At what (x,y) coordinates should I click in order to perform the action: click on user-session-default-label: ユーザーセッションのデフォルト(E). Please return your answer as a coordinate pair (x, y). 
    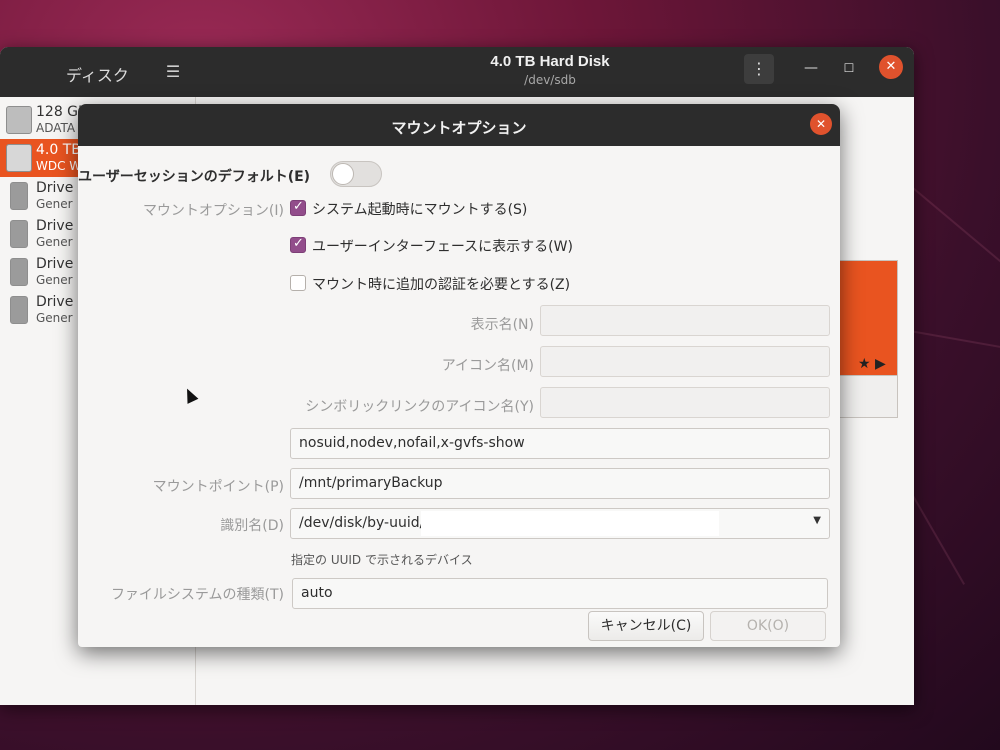
    Looking at the image, I should click on (194, 177).